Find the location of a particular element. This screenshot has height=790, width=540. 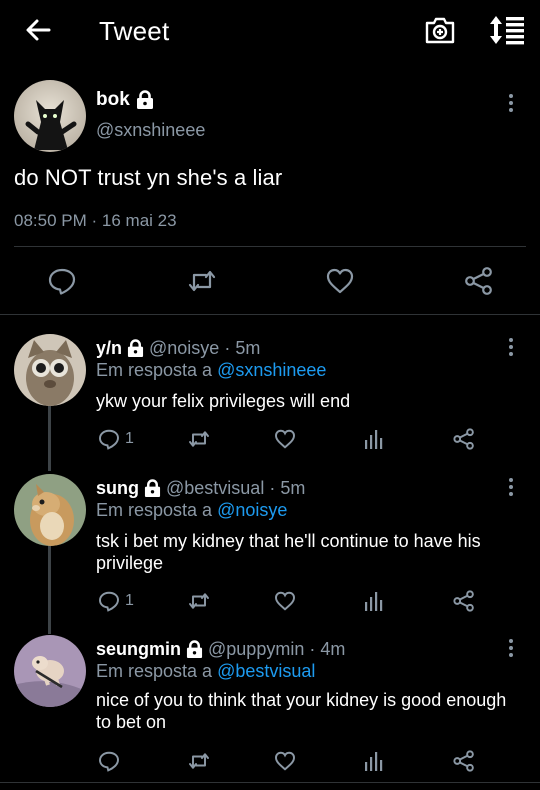

reply-header: seungmin @puppymin · 4m is located at coordinates (221, 649).